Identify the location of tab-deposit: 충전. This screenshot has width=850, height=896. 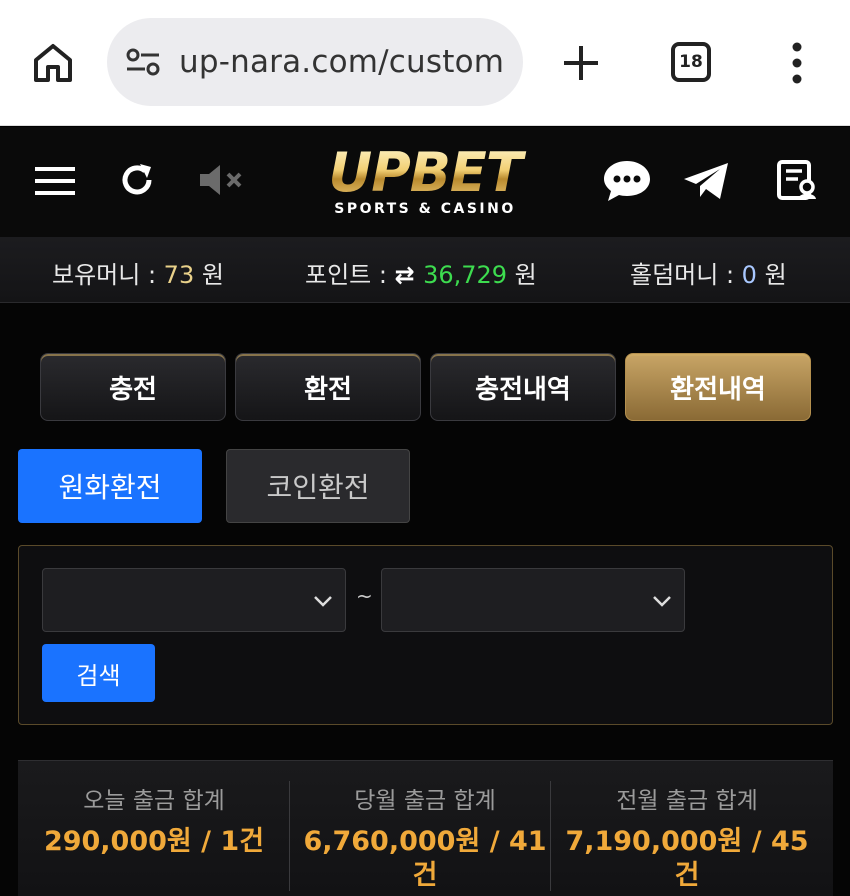
(133, 387).